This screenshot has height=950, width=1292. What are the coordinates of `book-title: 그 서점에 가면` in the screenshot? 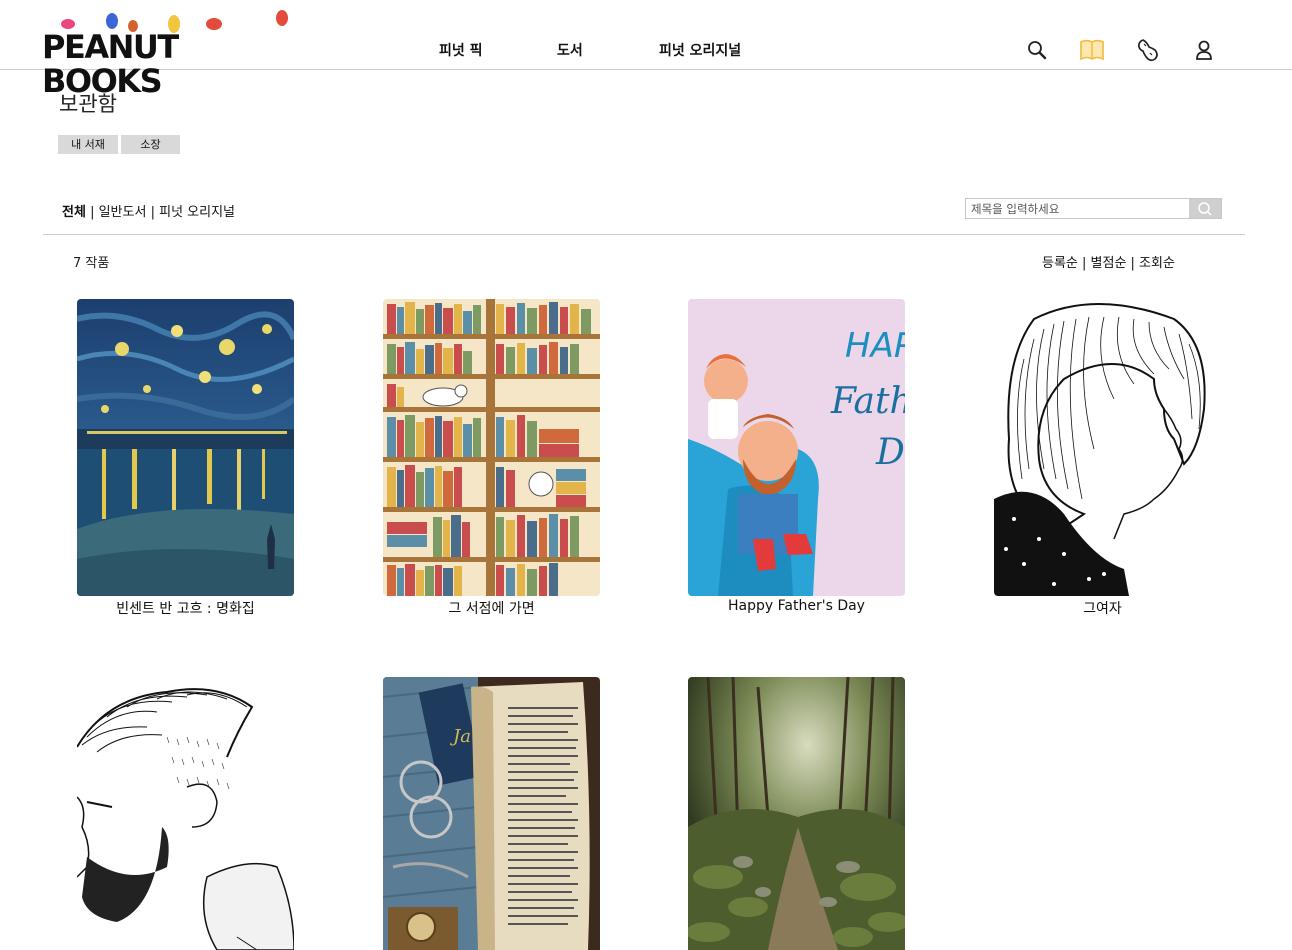 It's located at (491, 608).